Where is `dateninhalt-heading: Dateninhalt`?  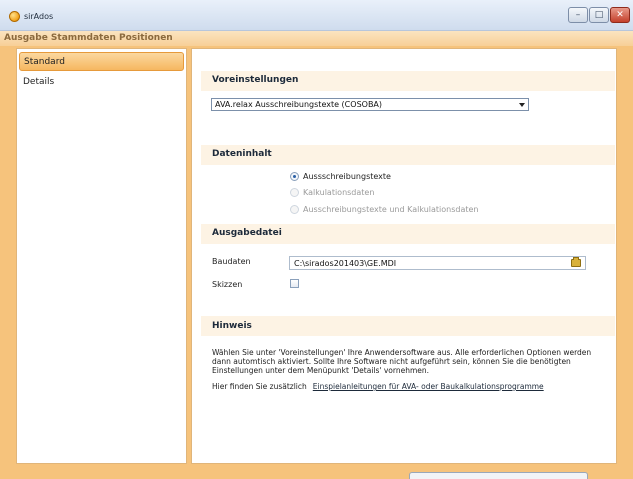
dateninhalt-heading: Dateninhalt is located at coordinates (242, 154).